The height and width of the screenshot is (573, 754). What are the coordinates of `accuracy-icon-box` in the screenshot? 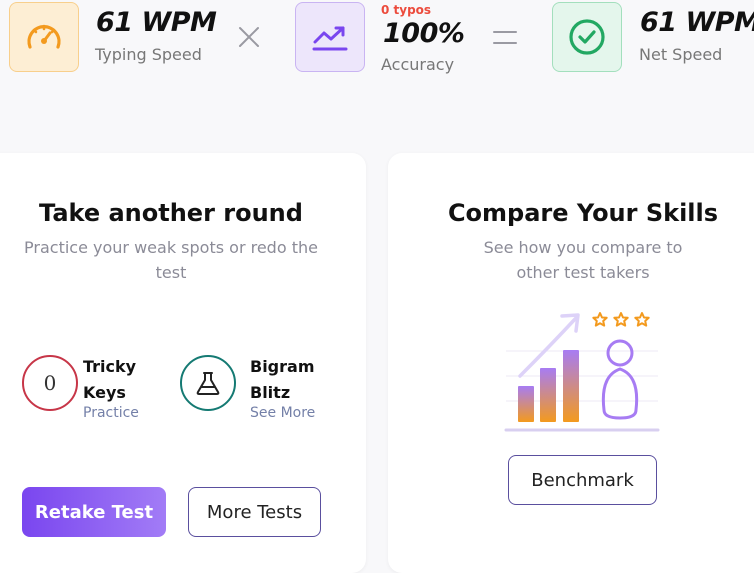 It's located at (330, 37).